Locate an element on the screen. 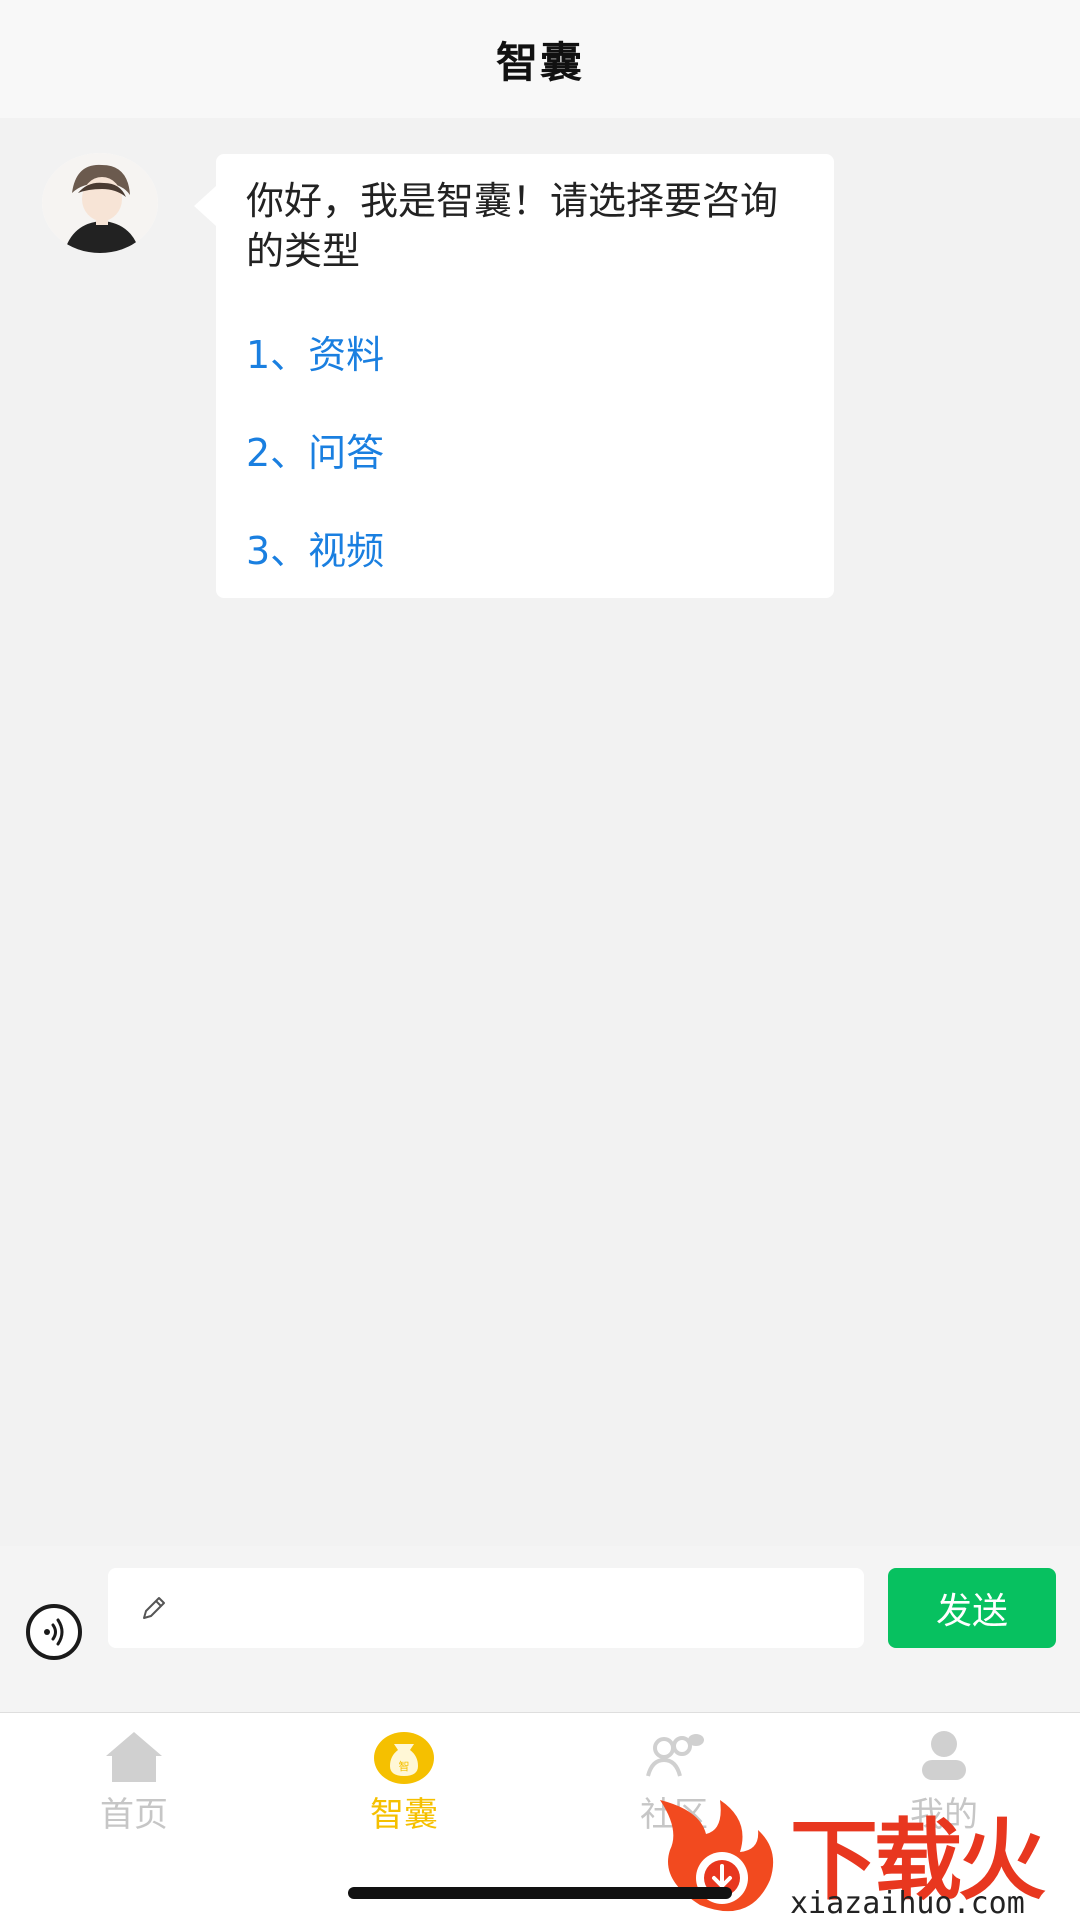 This screenshot has height=1920, width=1080. flame-logo-icon is located at coordinates (717, 1856).